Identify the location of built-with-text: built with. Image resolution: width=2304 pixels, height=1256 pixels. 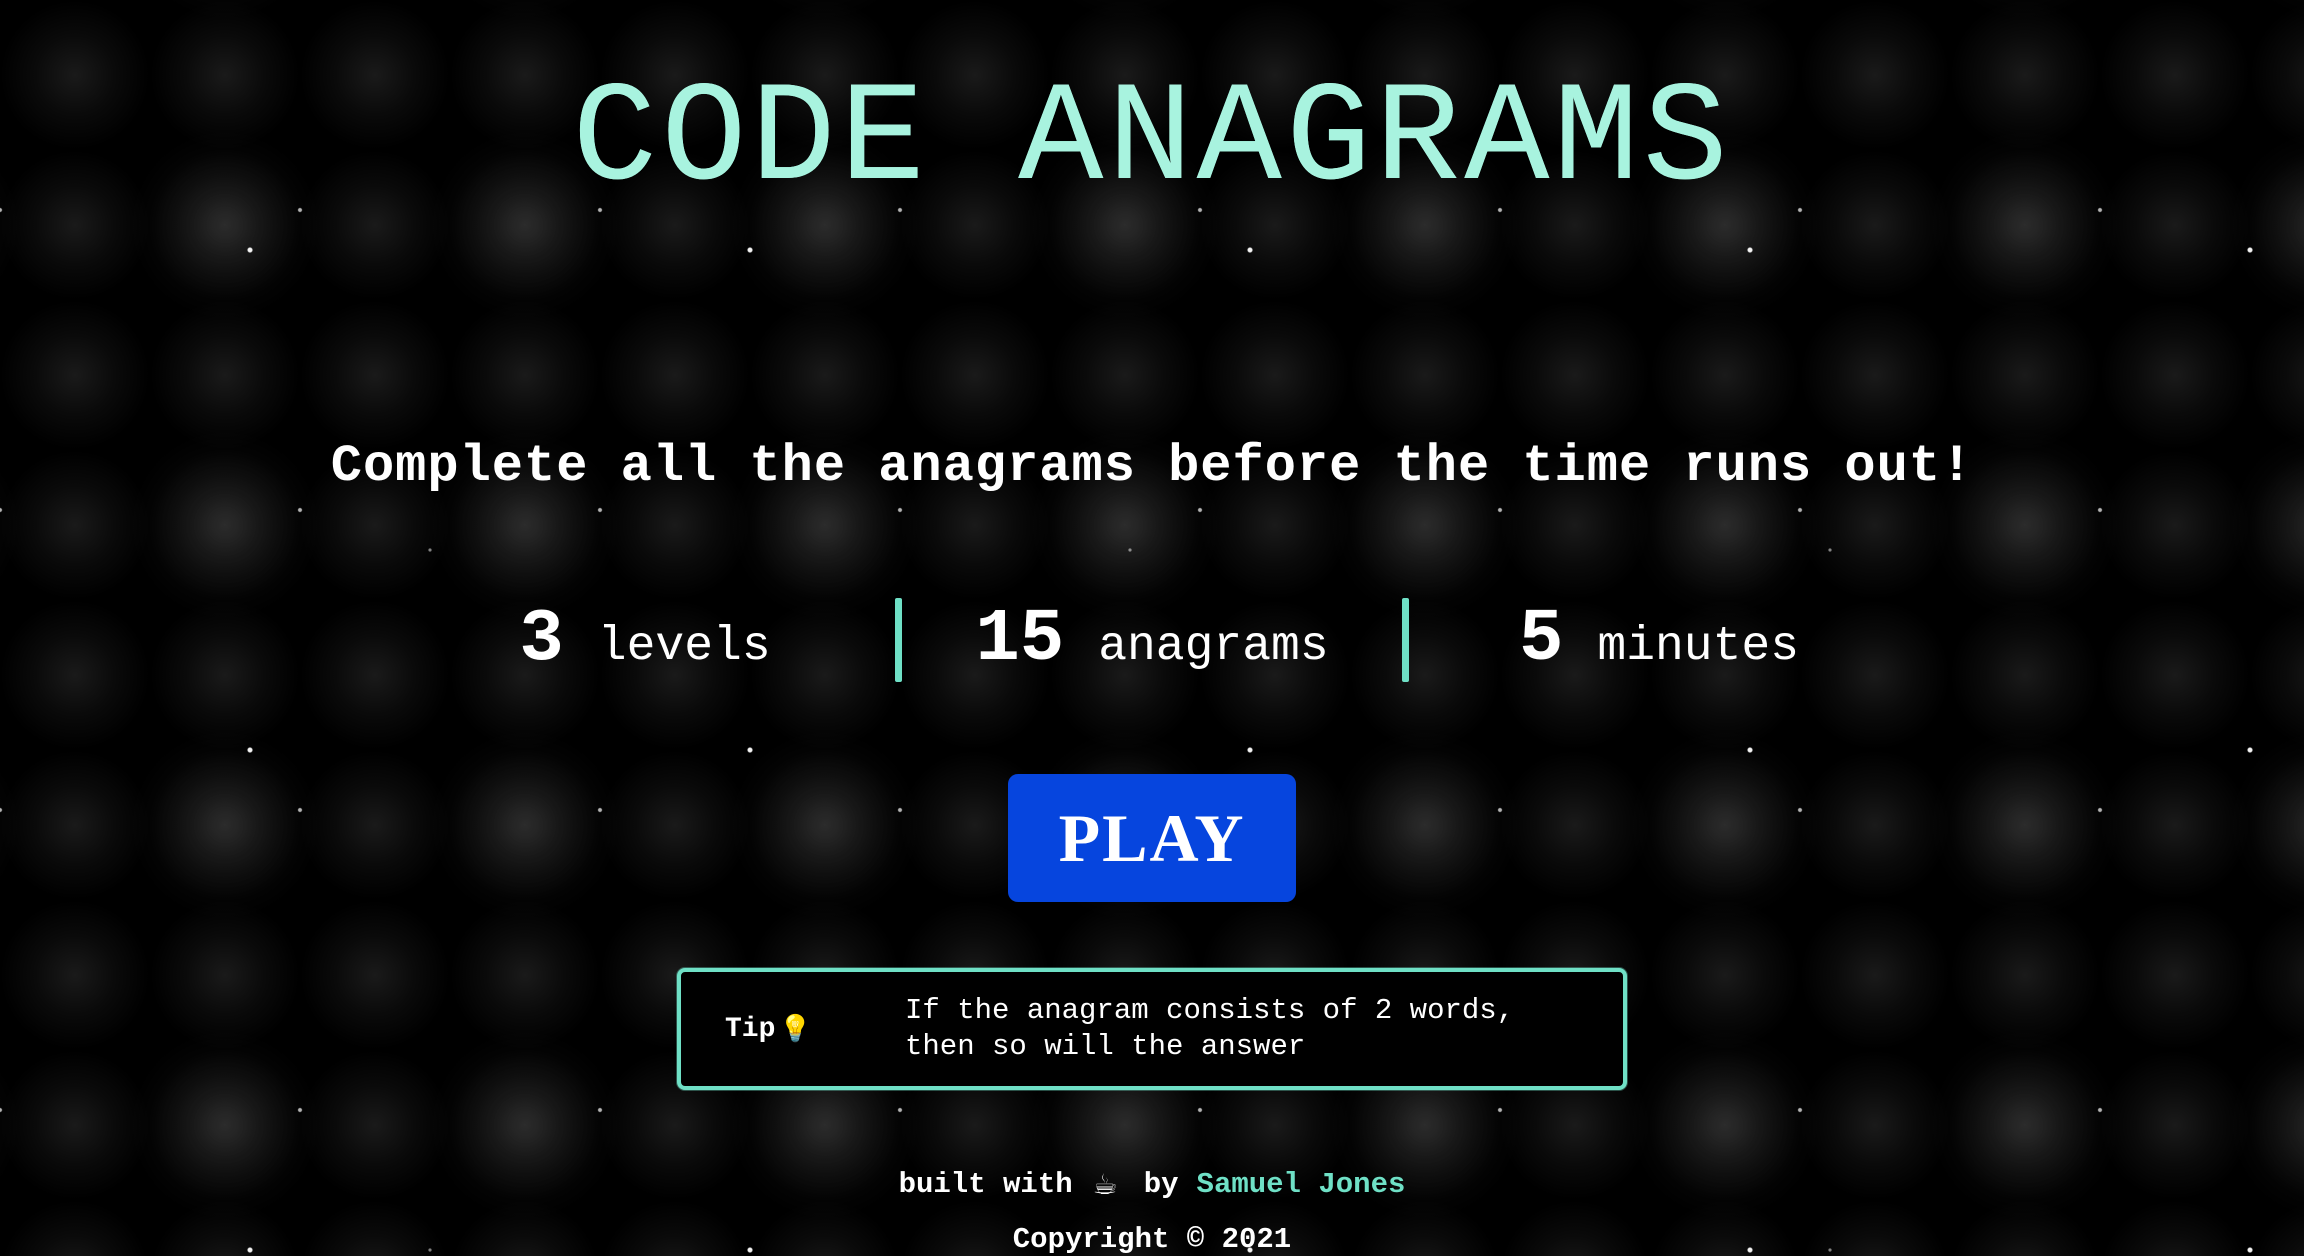
(985, 1184).